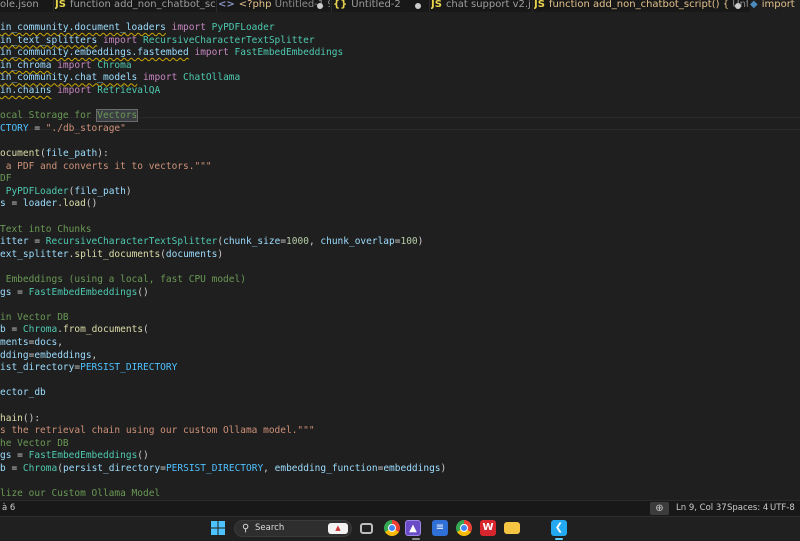 This screenshot has height=541, width=800. I want to click on tab-chat-support-v2: JS chat support v2.js, so click(481, 6).